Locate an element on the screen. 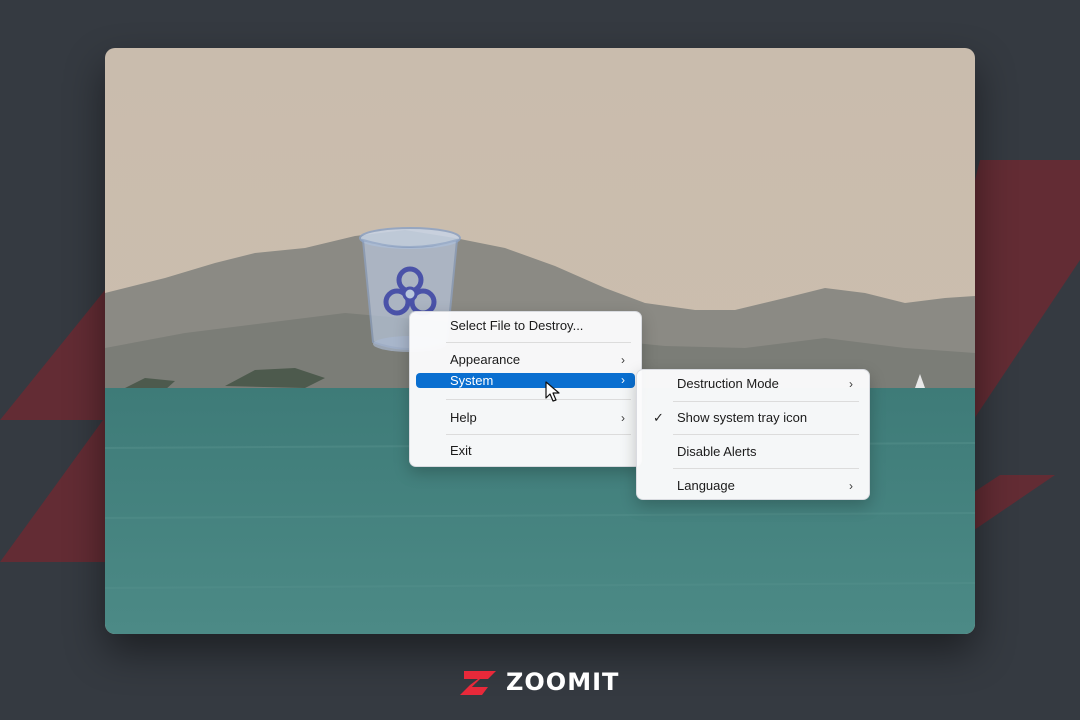 This screenshot has width=1080, height=720. menu-item-label: Exit is located at coordinates (461, 450).